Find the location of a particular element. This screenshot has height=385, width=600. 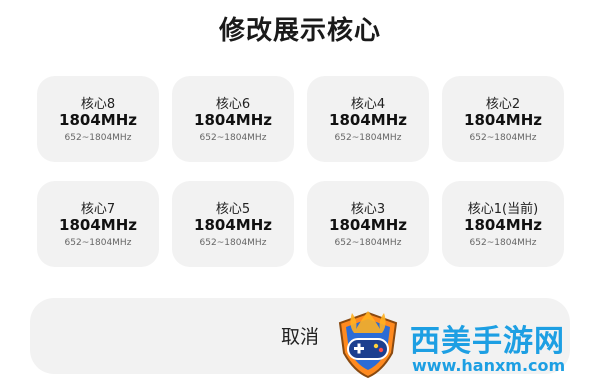

core-card-2: 核心2 1804MHz 652~1804MHz is located at coordinates (503, 119).